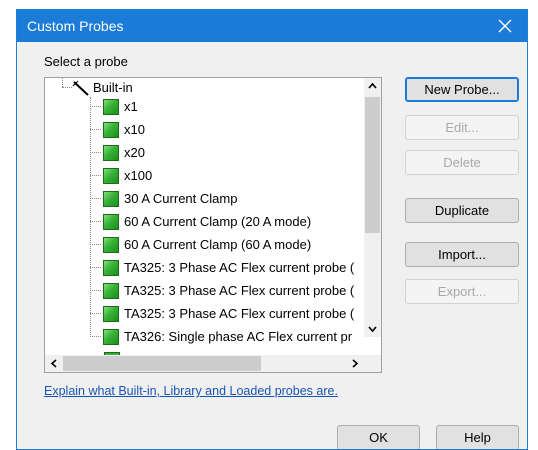 The image size is (538, 450). What do you see at coordinates (272, 26) in the screenshot?
I see `title-bar: Custom Probes` at bounding box center [272, 26].